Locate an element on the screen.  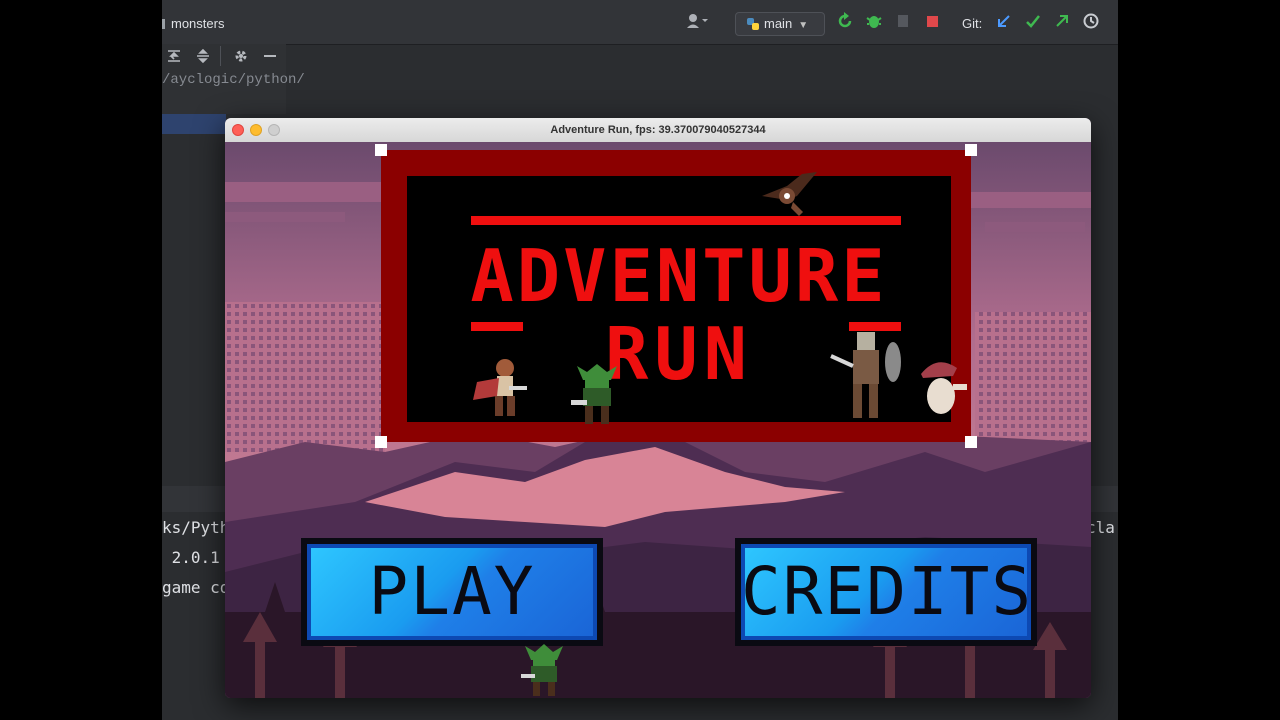
terminal-line: ks/Pyth is located at coordinates (196, 527).